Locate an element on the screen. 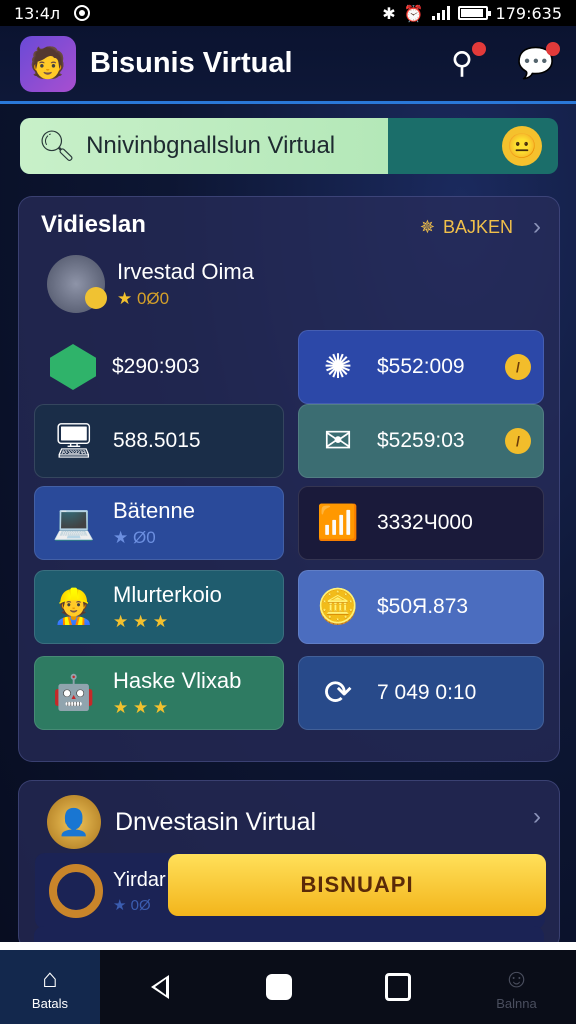  panel-title: Vidieslan is located at coordinates (93, 224).